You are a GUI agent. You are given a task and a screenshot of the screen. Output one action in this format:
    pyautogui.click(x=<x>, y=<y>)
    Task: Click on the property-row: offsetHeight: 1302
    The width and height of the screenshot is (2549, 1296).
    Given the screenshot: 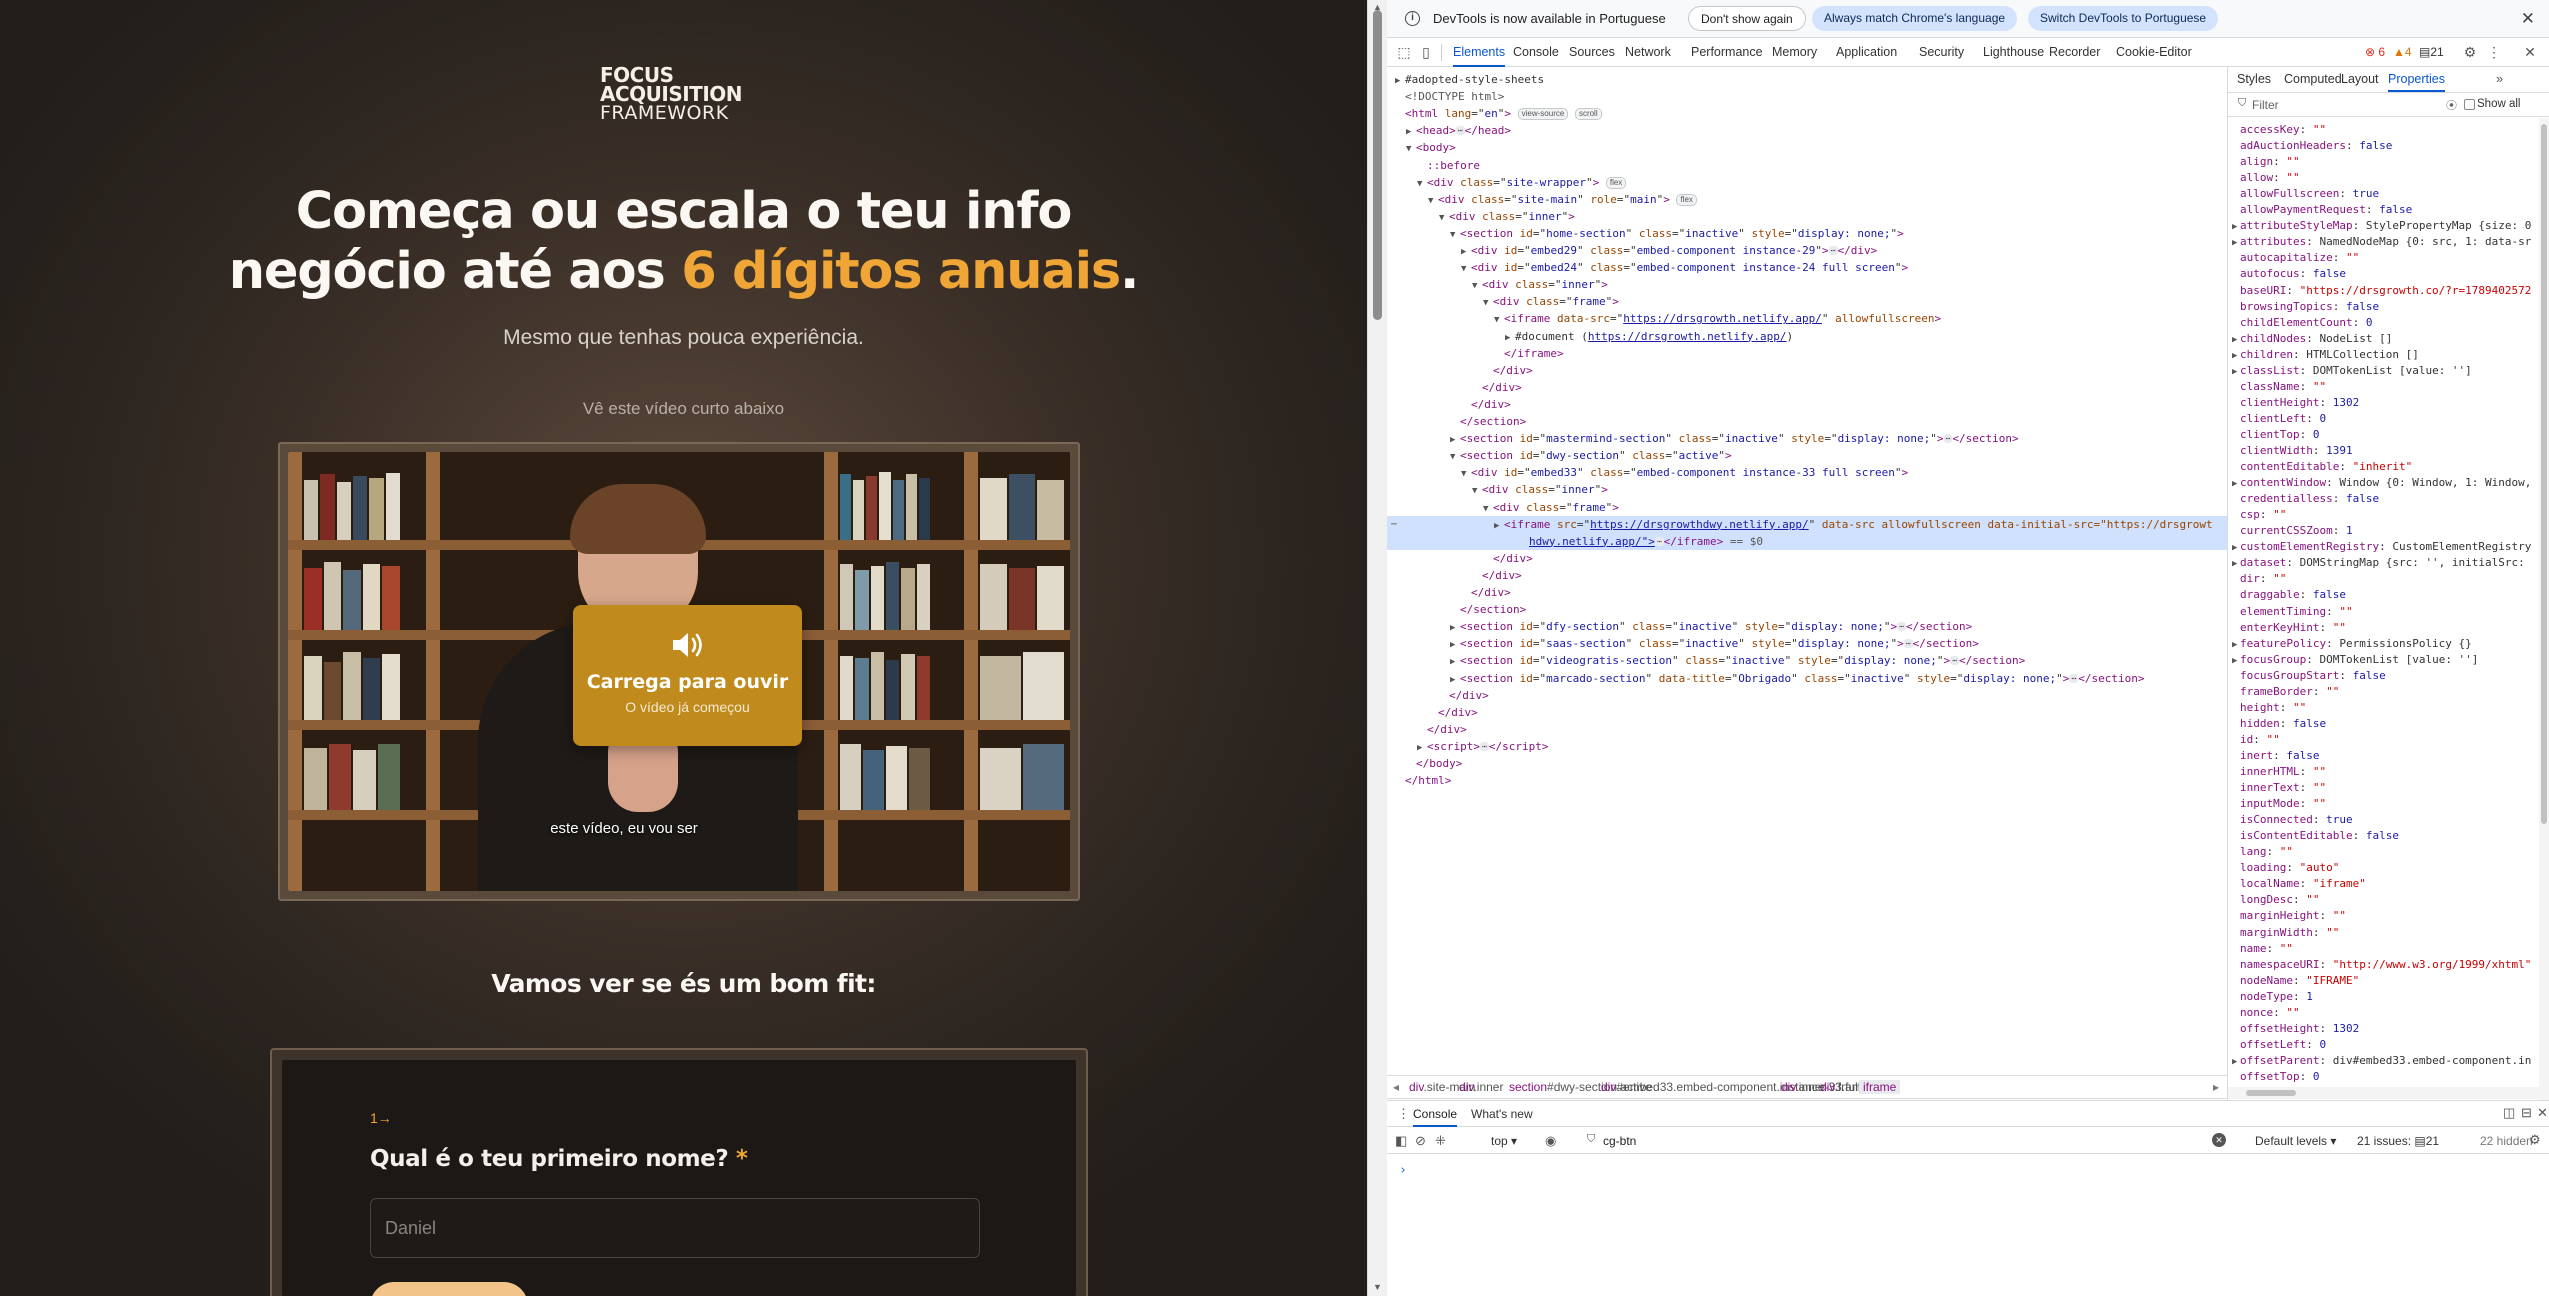 What is the action you would take?
    pyautogui.click(x=2295, y=1029)
    